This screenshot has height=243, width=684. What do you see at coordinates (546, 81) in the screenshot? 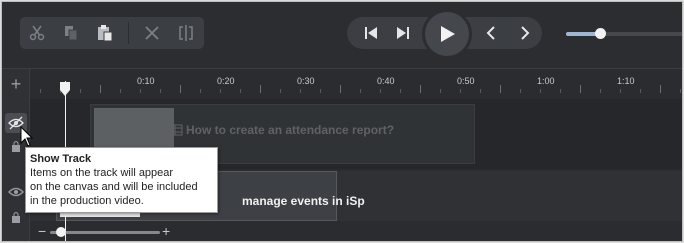
I see `ruler-label: 1:00` at bounding box center [546, 81].